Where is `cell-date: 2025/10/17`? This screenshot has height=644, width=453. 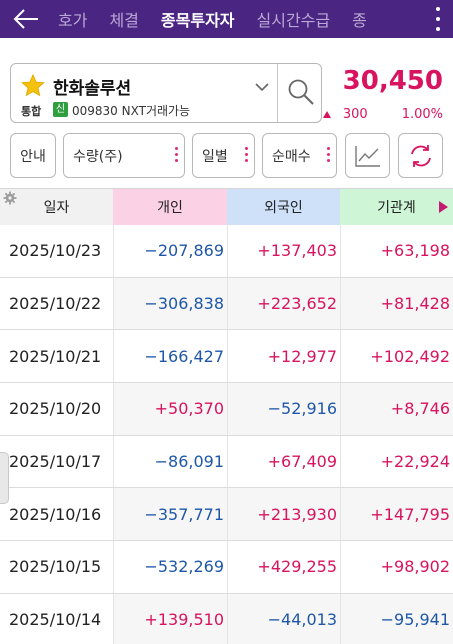 cell-date: 2025/10/17 is located at coordinates (56, 461).